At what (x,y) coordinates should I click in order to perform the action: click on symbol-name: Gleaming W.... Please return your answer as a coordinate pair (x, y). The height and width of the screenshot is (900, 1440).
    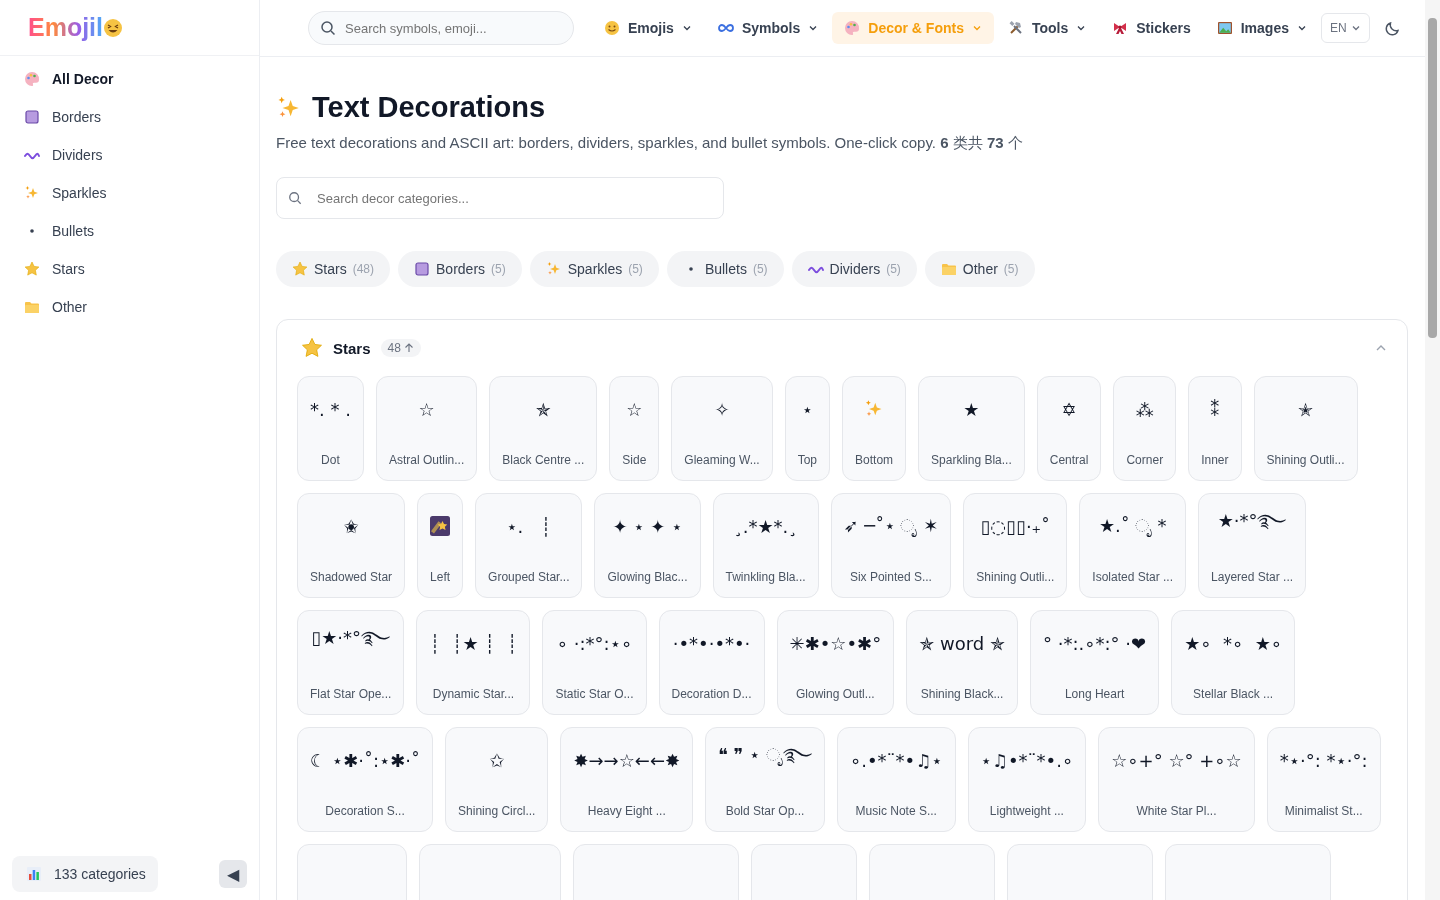
    Looking at the image, I should click on (722, 460).